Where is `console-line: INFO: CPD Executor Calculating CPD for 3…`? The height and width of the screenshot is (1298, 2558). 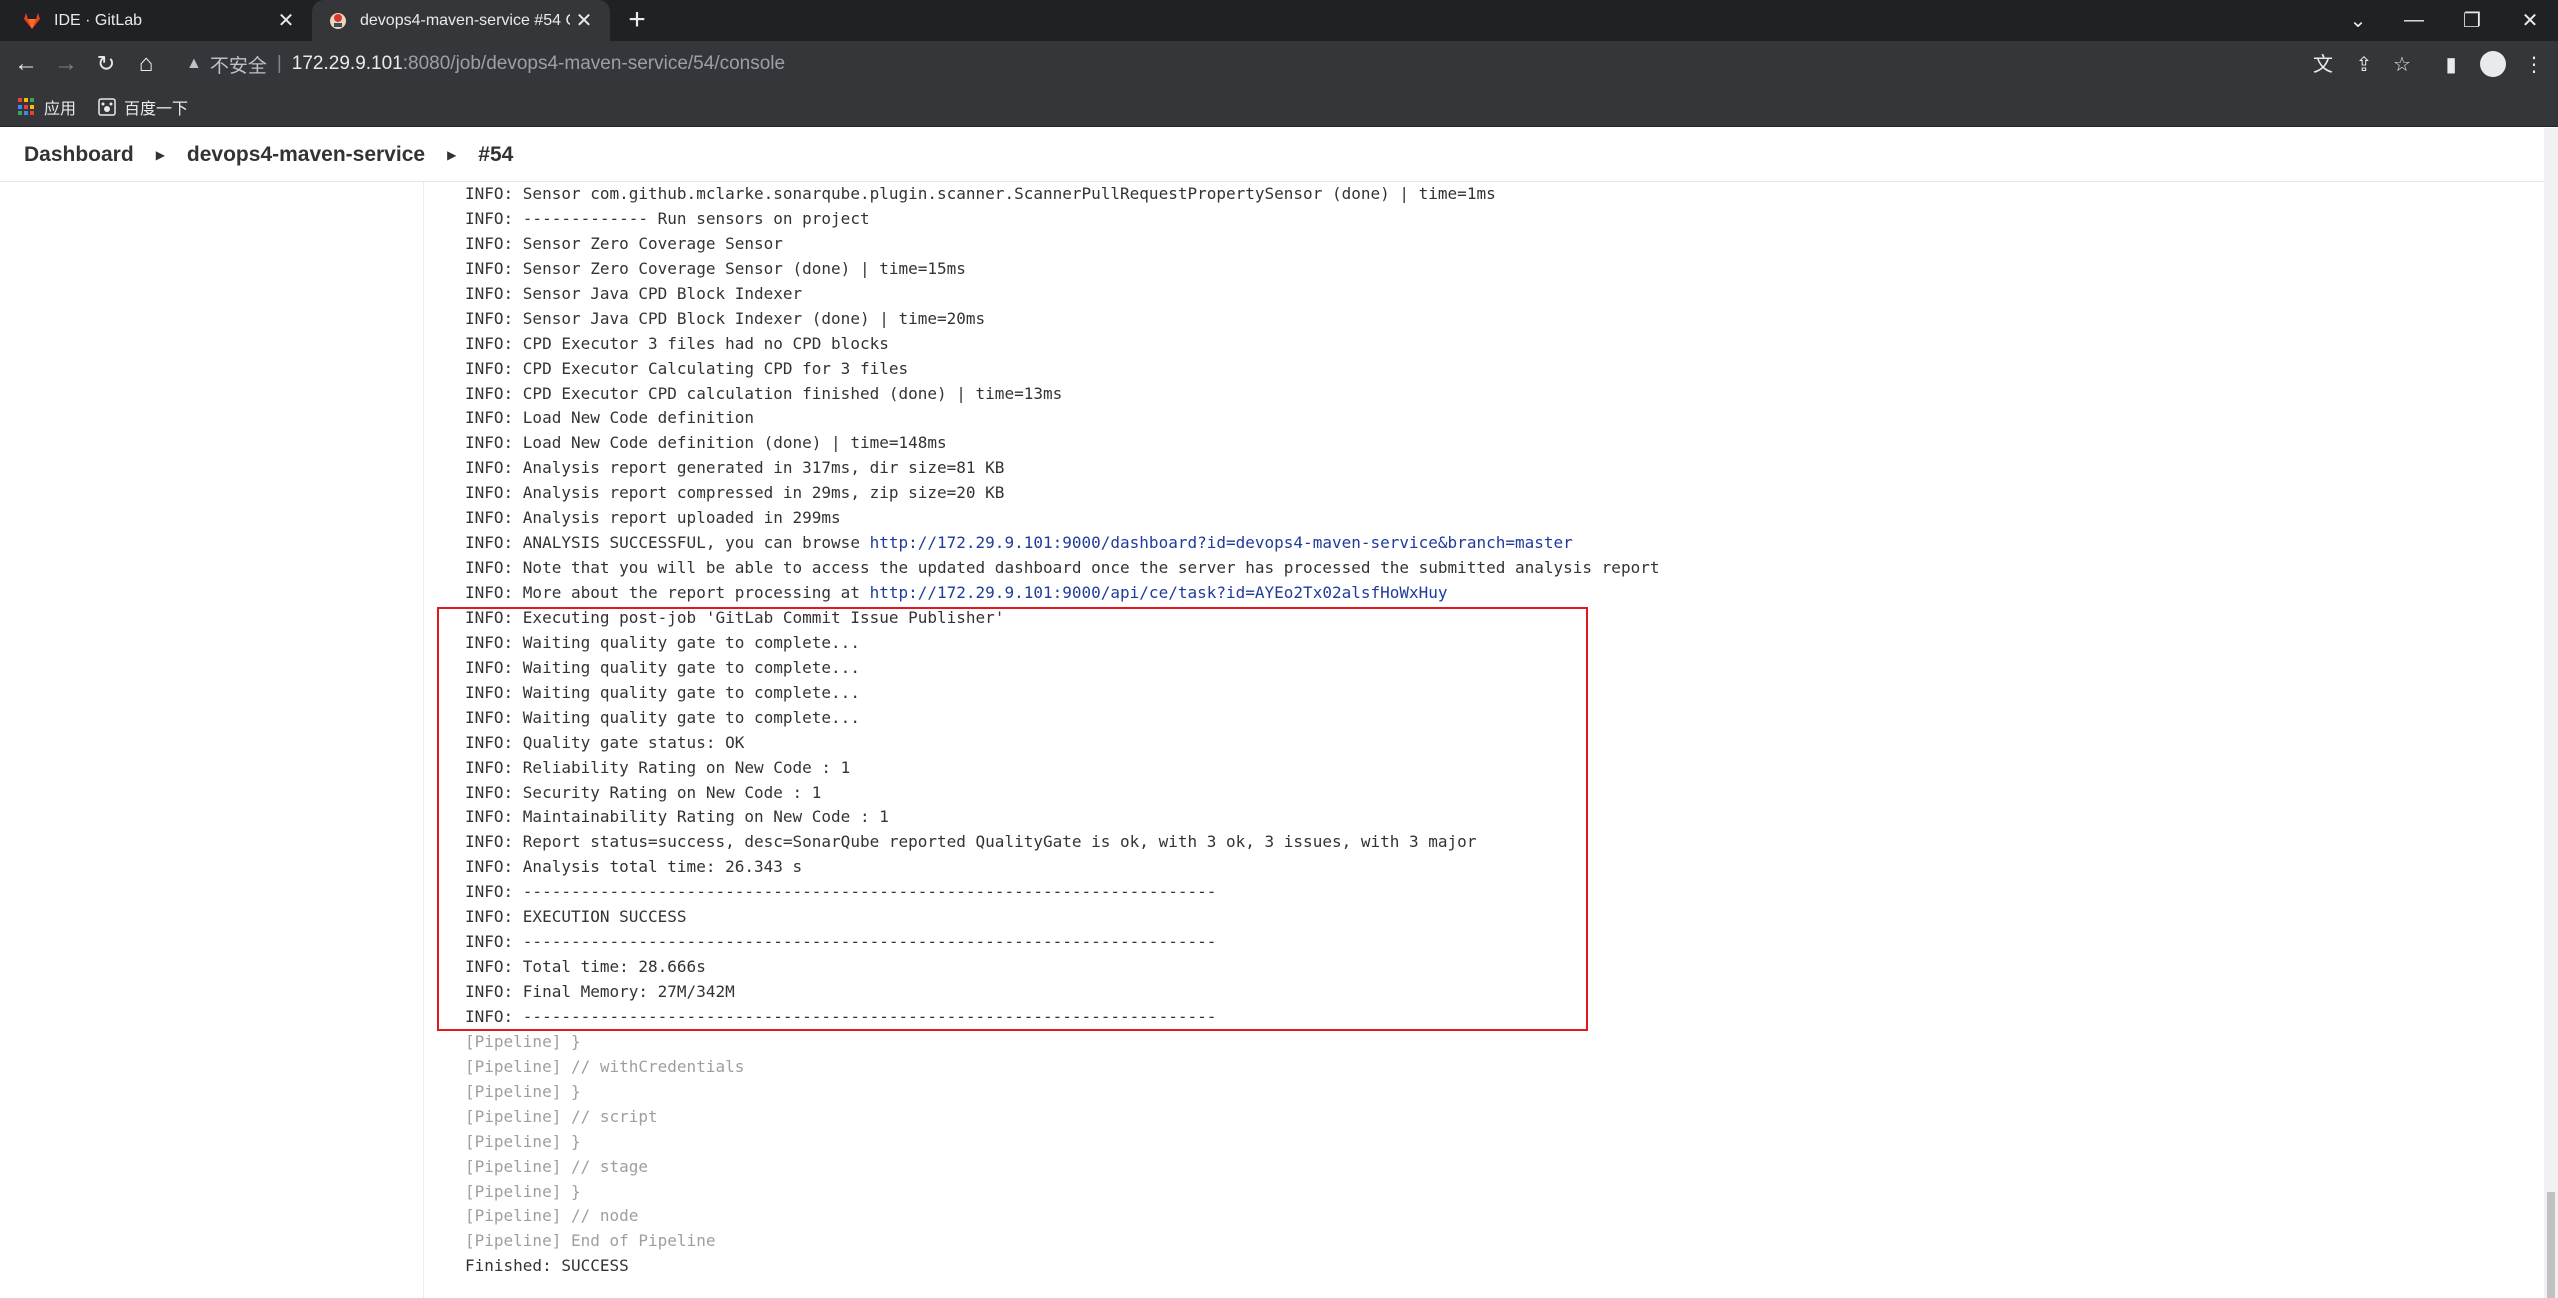
console-line: INFO: CPD Executor Calculating CPD for 3… is located at coordinates (1062, 369).